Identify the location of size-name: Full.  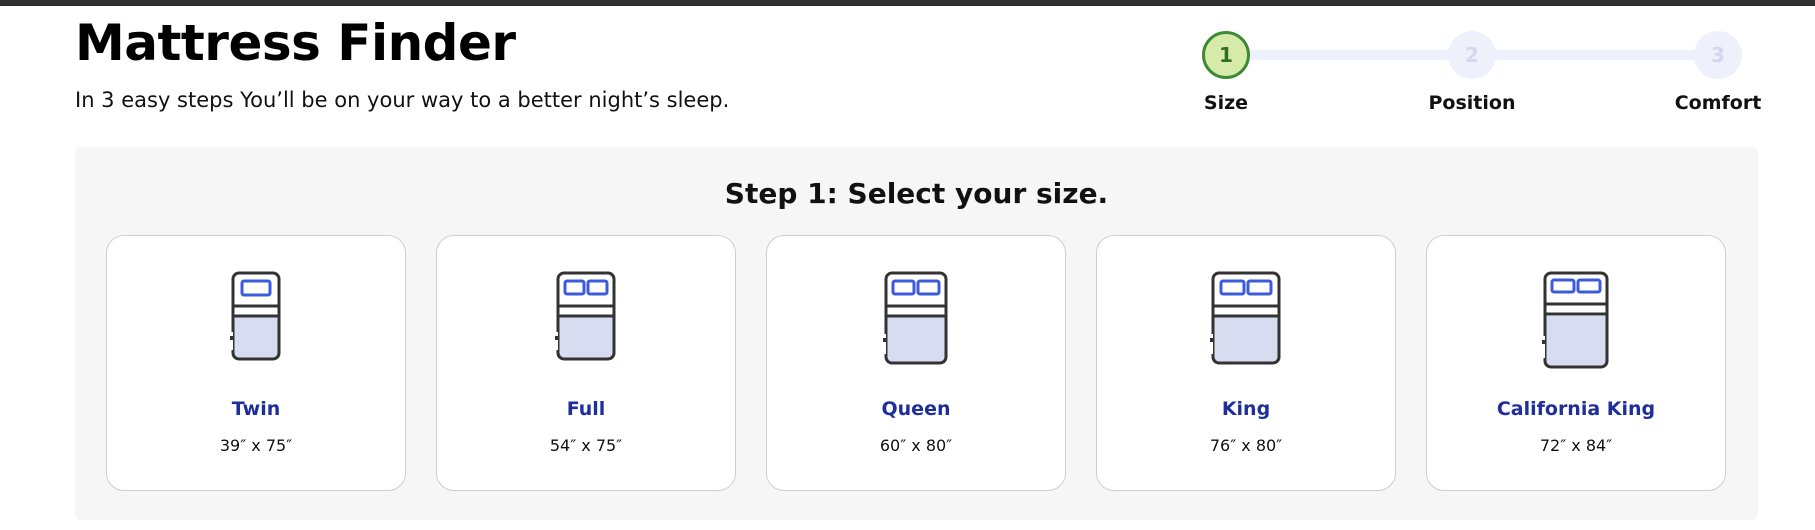
(586, 409).